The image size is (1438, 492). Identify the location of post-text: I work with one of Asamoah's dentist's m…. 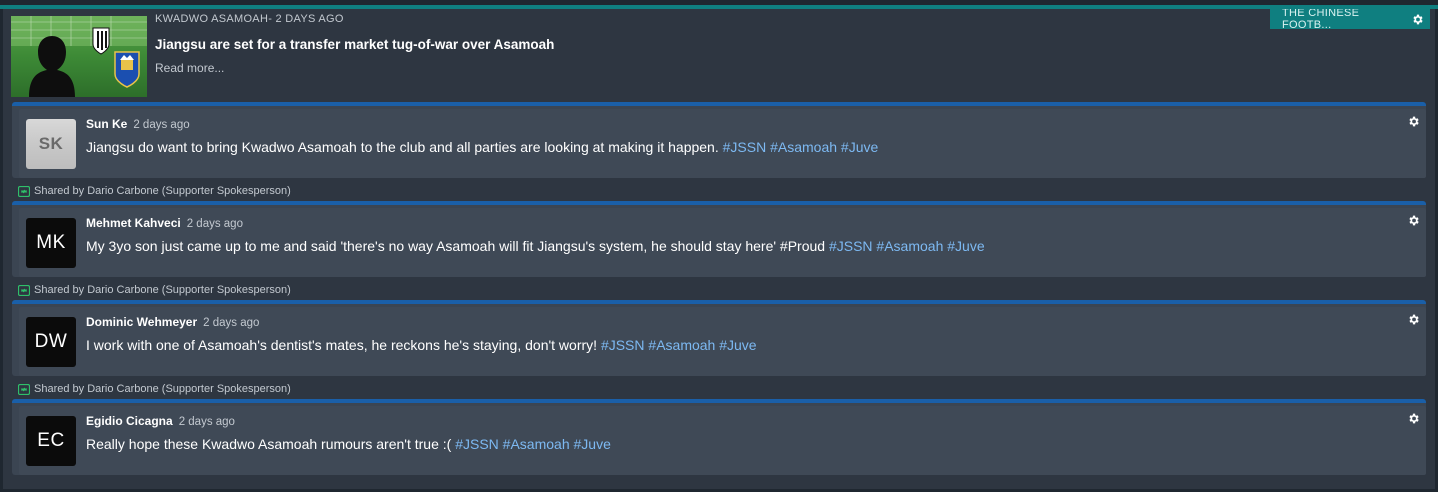
(421, 345).